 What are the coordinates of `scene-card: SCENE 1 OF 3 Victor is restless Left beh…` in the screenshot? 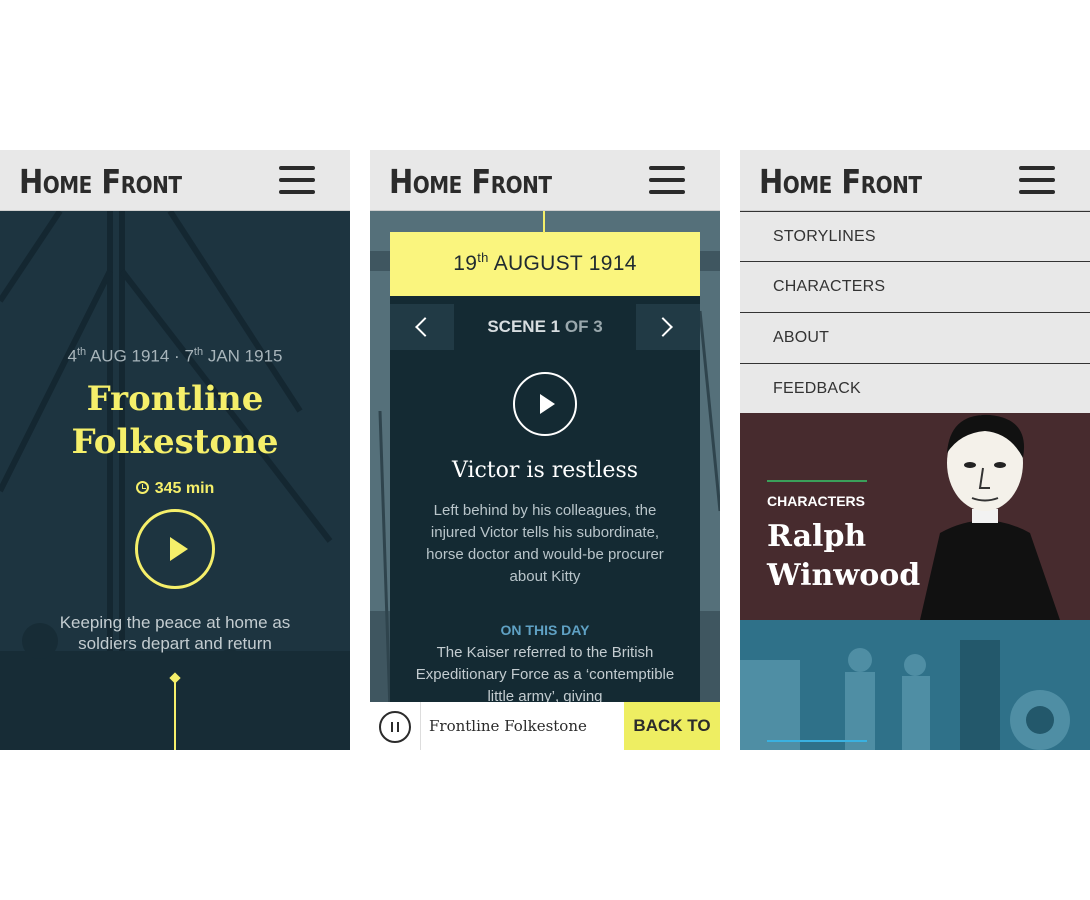 It's located at (545, 523).